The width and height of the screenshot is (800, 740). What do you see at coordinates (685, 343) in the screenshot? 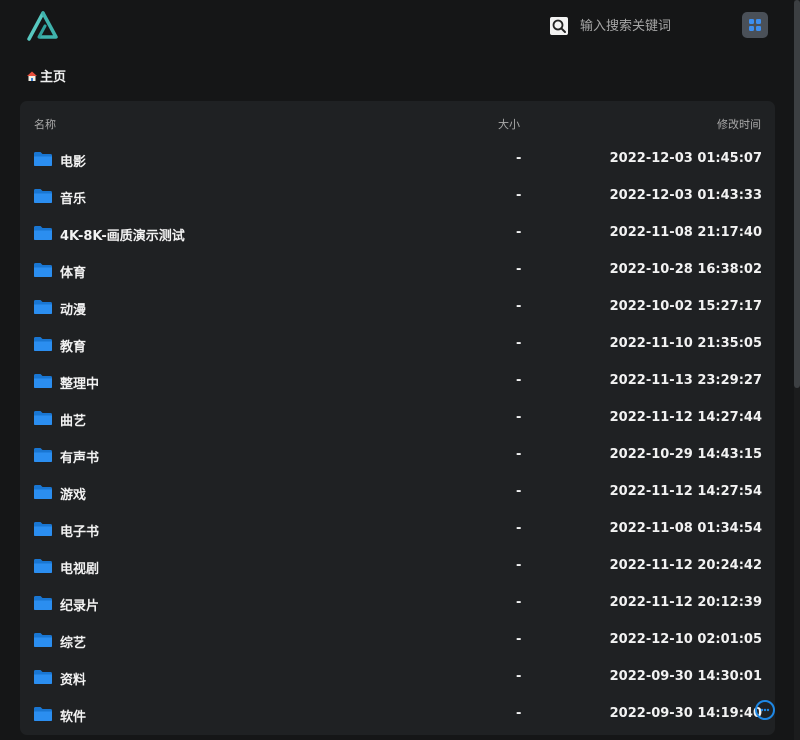
I see `file-modified: 2022-11-10 21:35:05` at bounding box center [685, 343].